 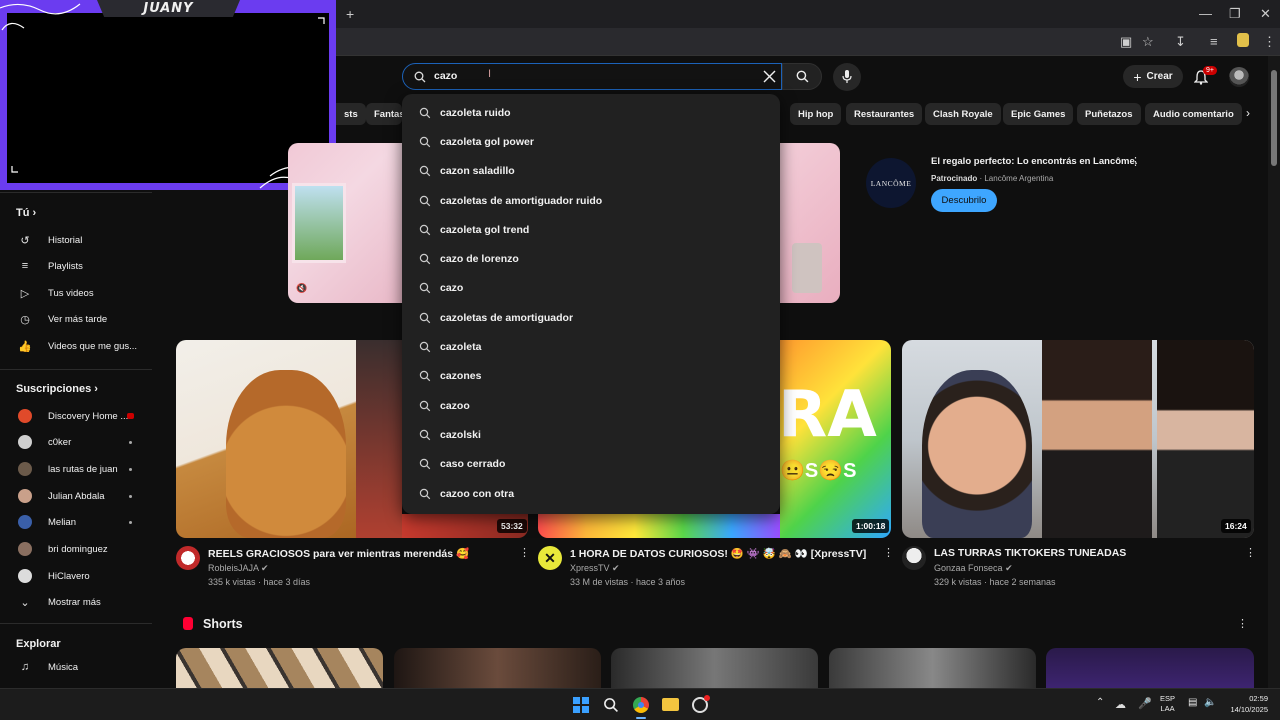 What do you see at coordinates (835, 439) in the screenshot?
I see `video-thumbnail-2: RA 😐S😒S` at bounding box center [835, 439].